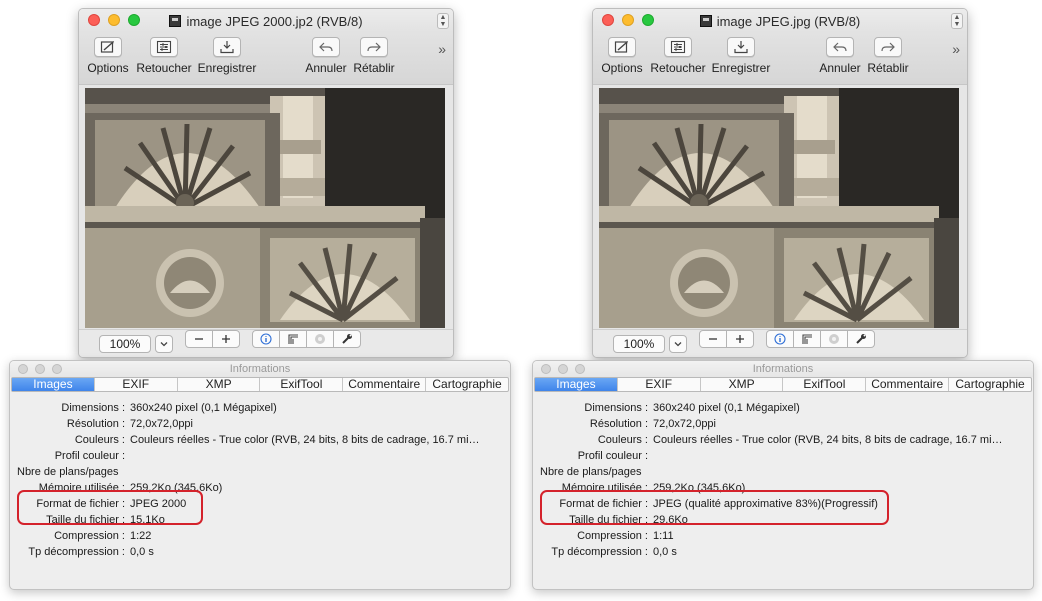  I want to click on chevron-down-icon, so click(678, 344).